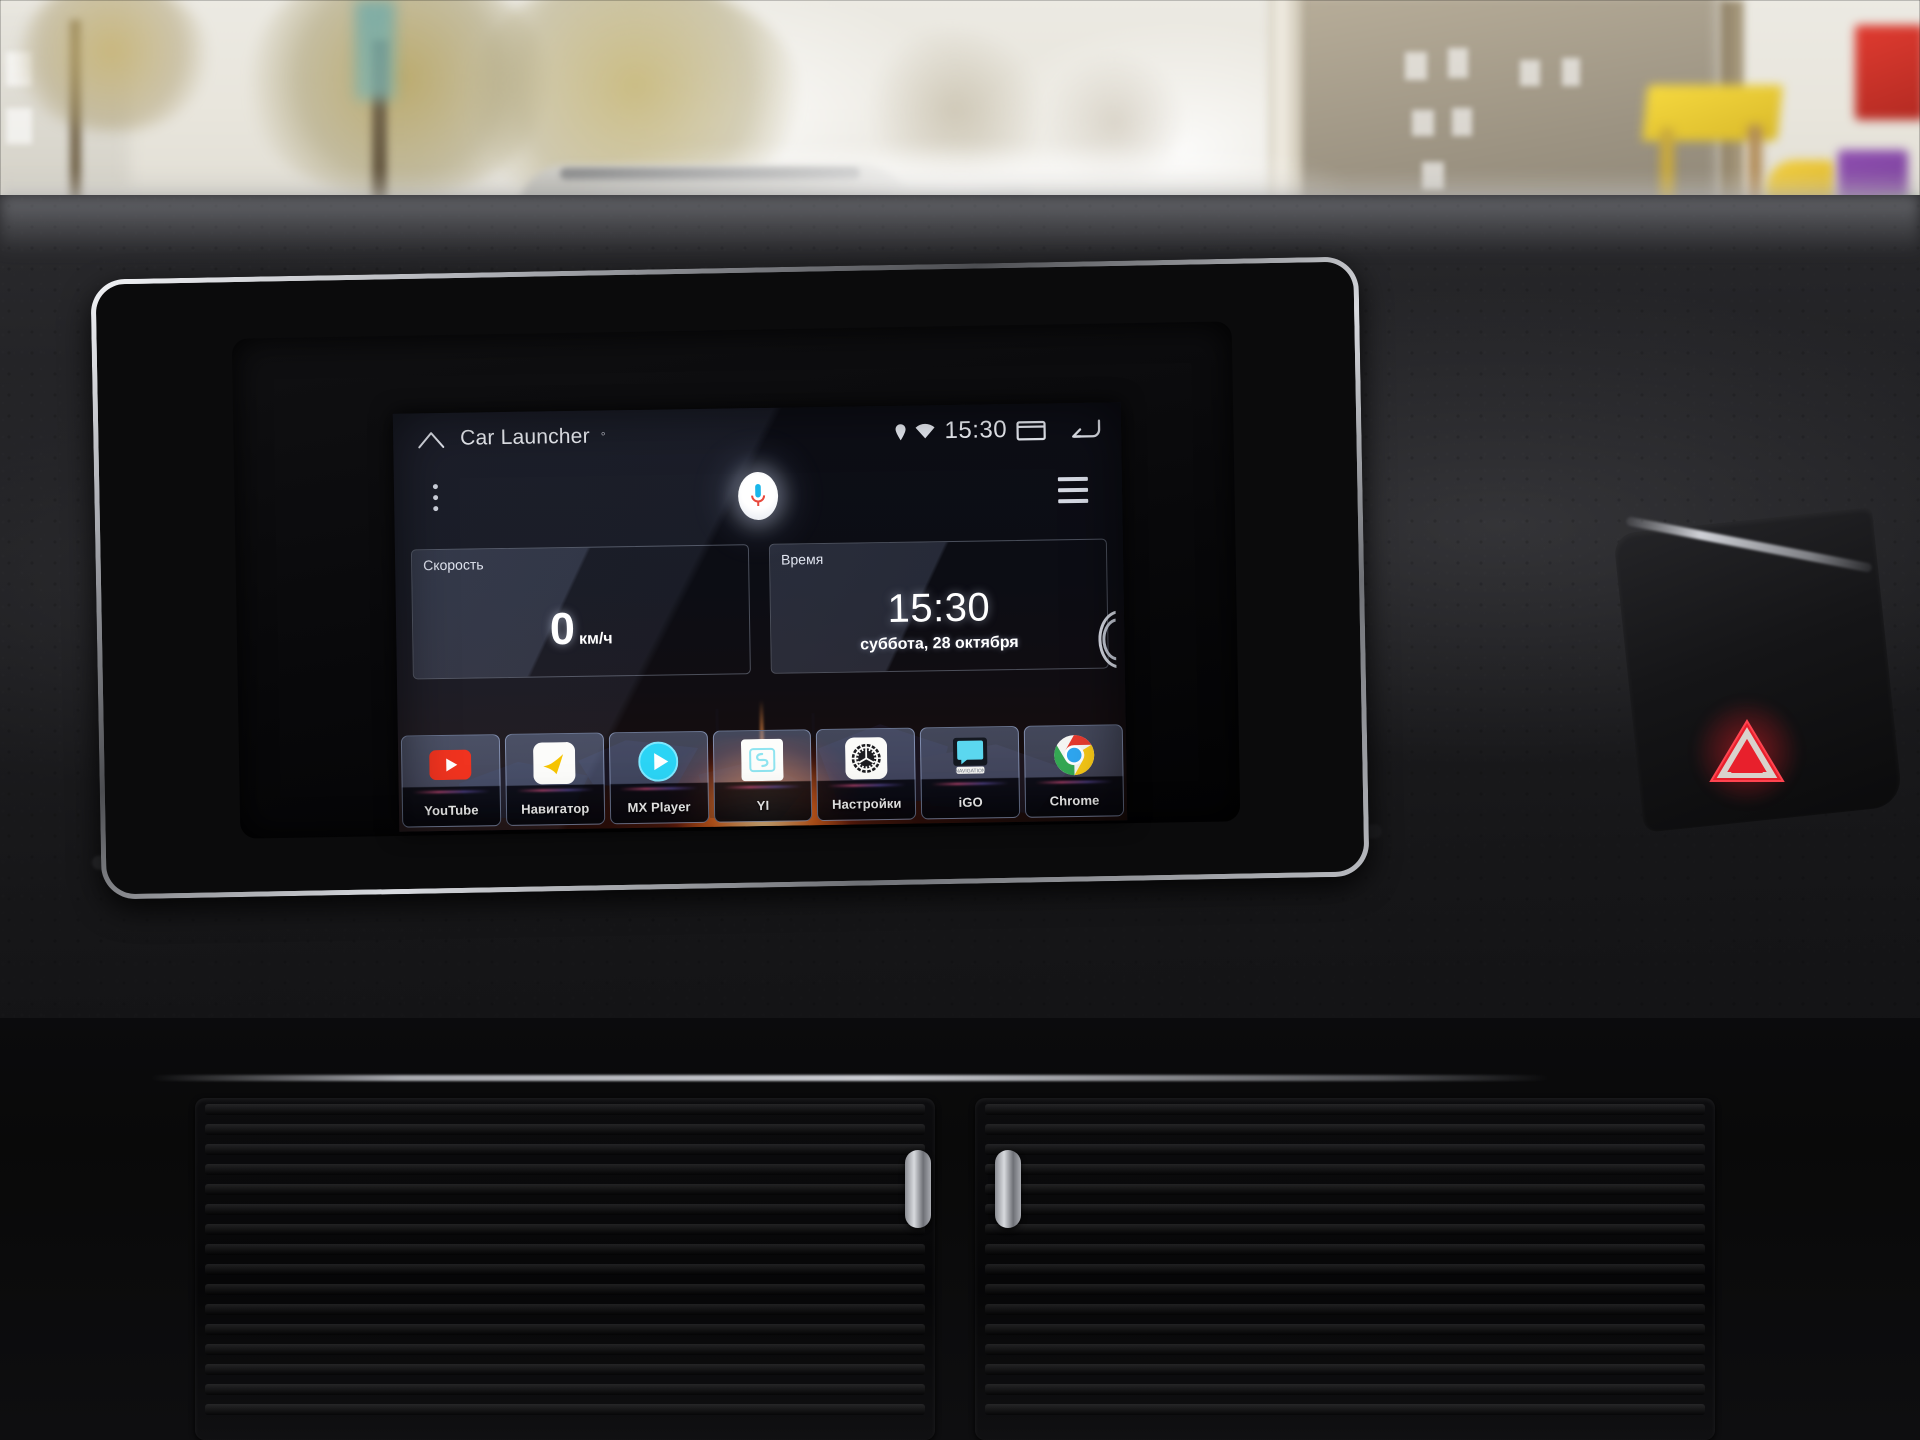  What do you see at coordinates (115, 66) in the screenshot?
I see `tree-foliage` at bounding box center [115, 66].